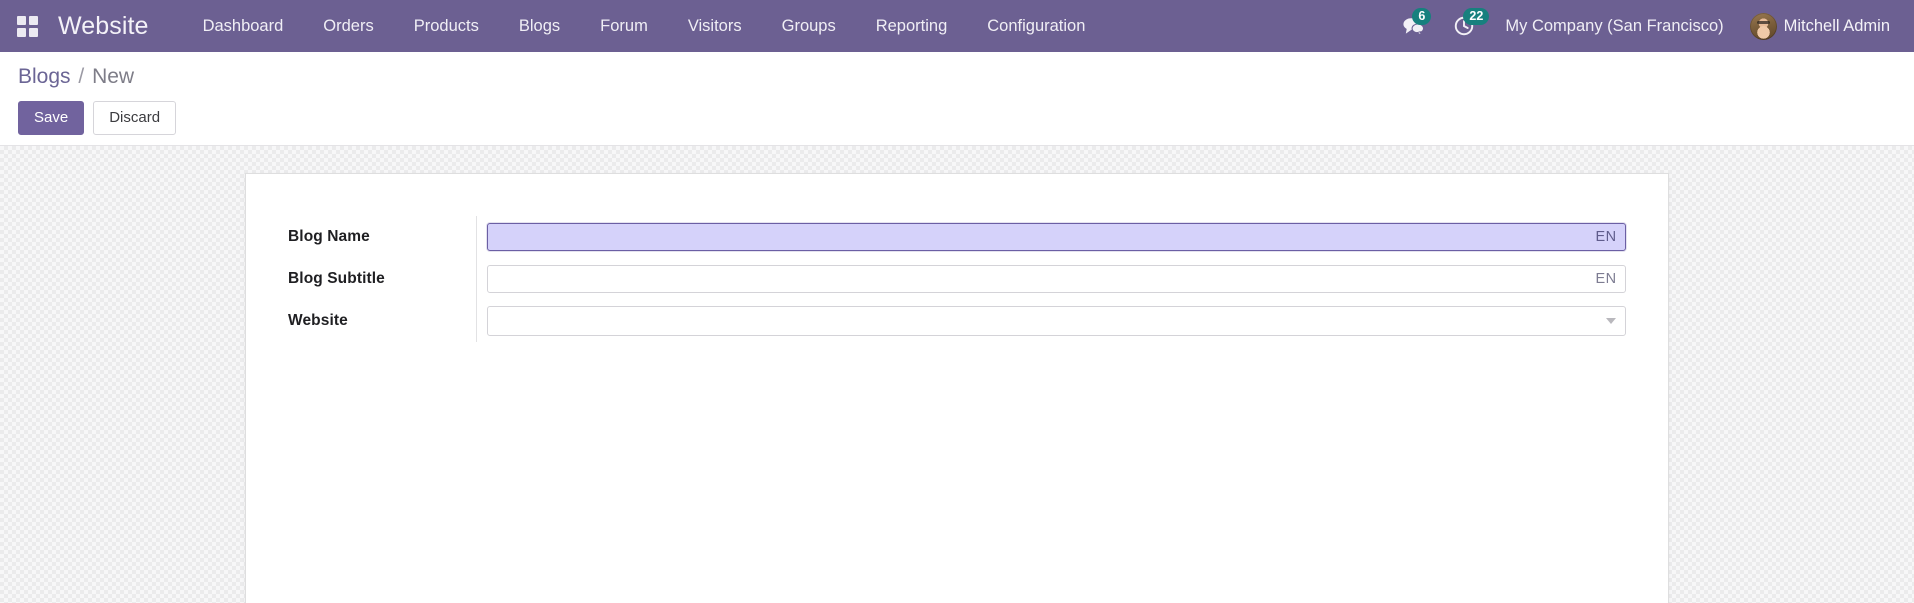  Describe the element at coordinates (318, 320) in the screenshot. I see `label-website: Website` at that location.